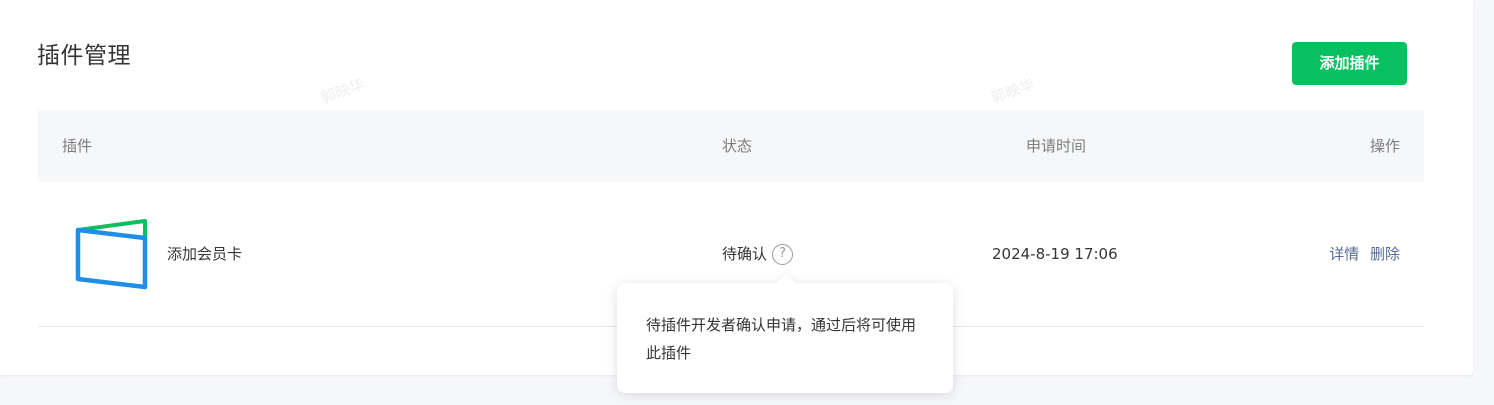  What do you see at coordinates (1349, 63) in the screenshot?
I see `add-plugin-button: 添加插件` at bounding box center [1349, 63].